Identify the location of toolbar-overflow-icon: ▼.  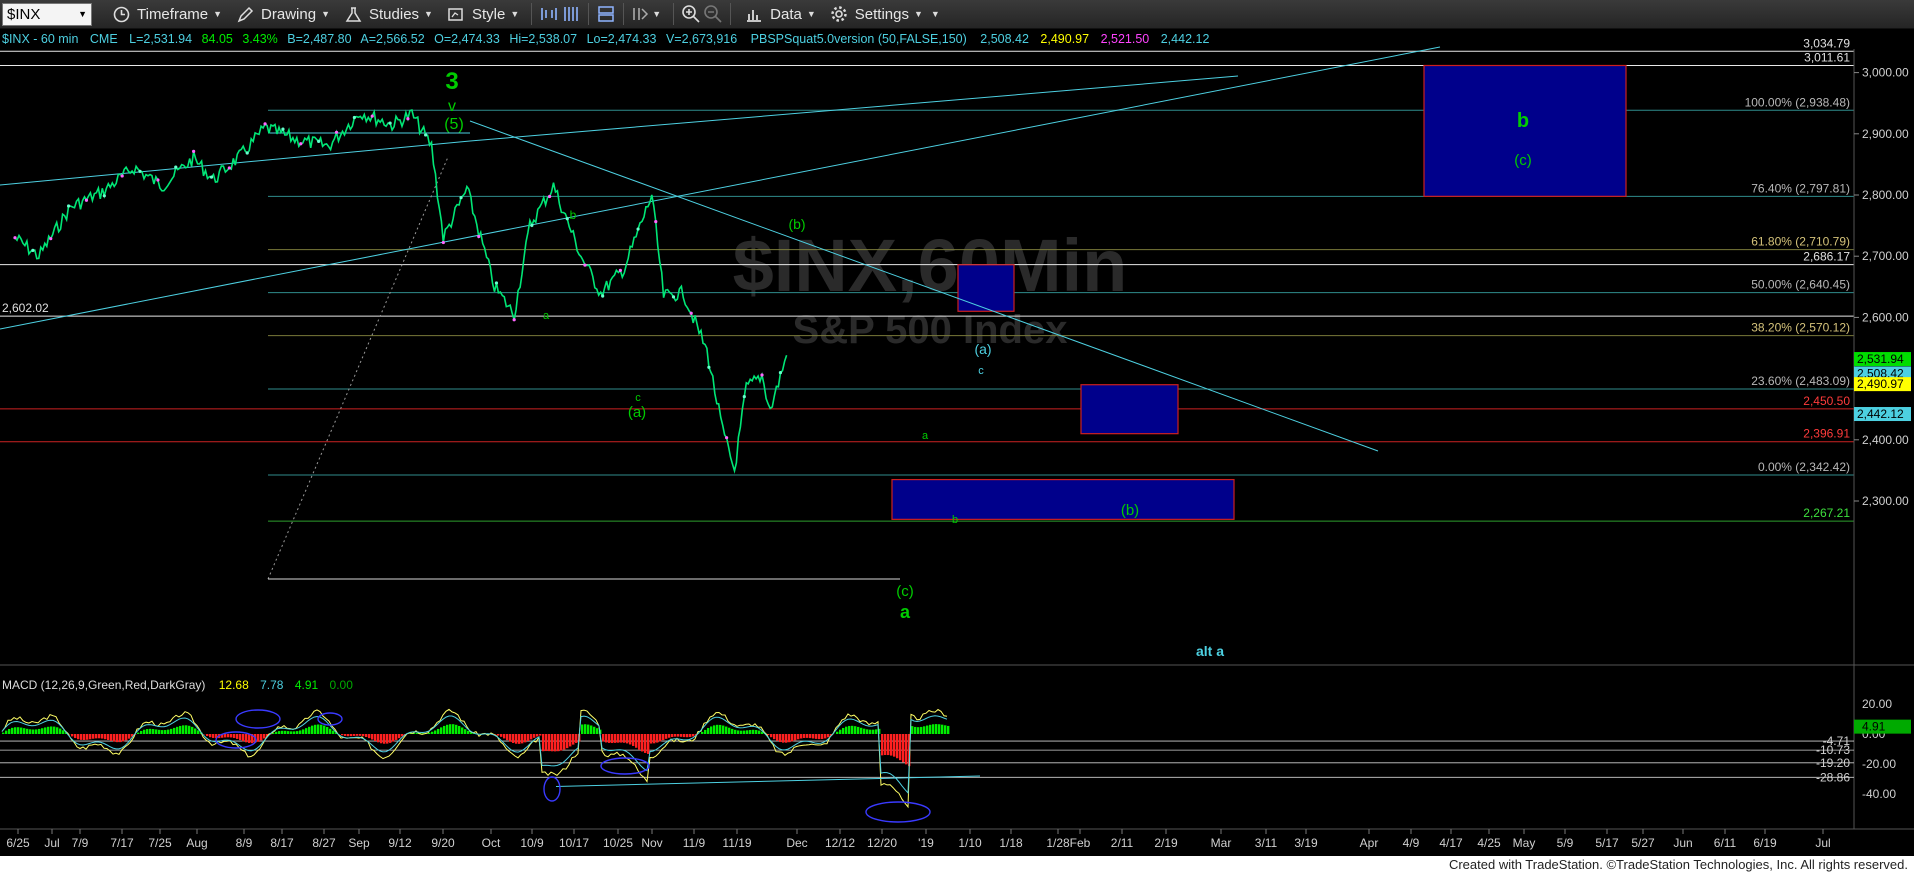
(935, 14).